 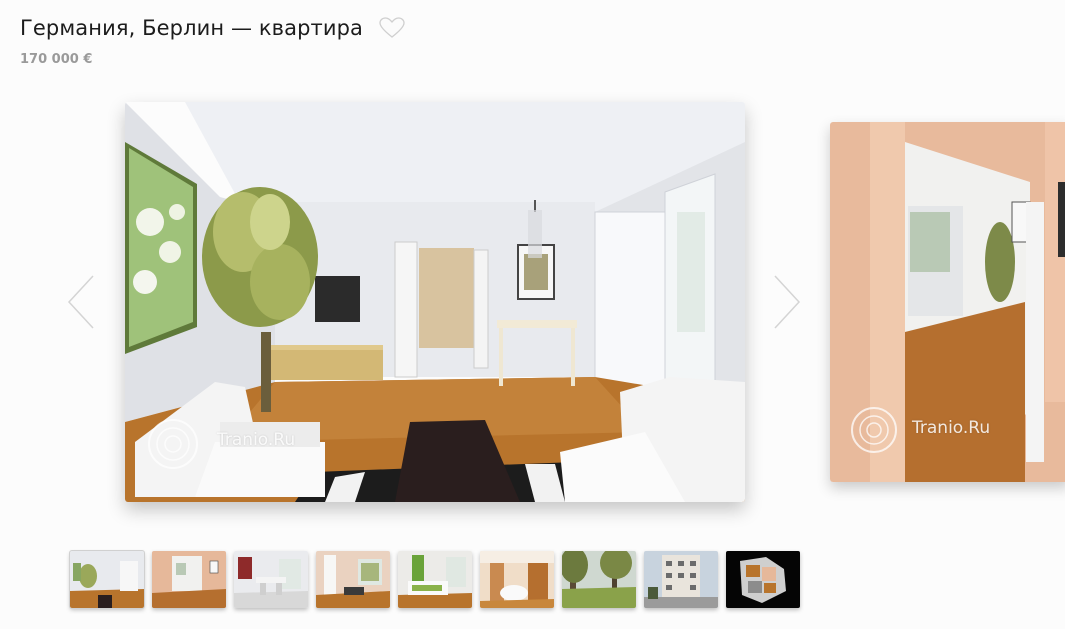 What do you see at coordinates (212, 41) in the screenshot?
I see `listing-header: Германия, Берлин — квартира 170 000 €` at bounding box center [212, 41].